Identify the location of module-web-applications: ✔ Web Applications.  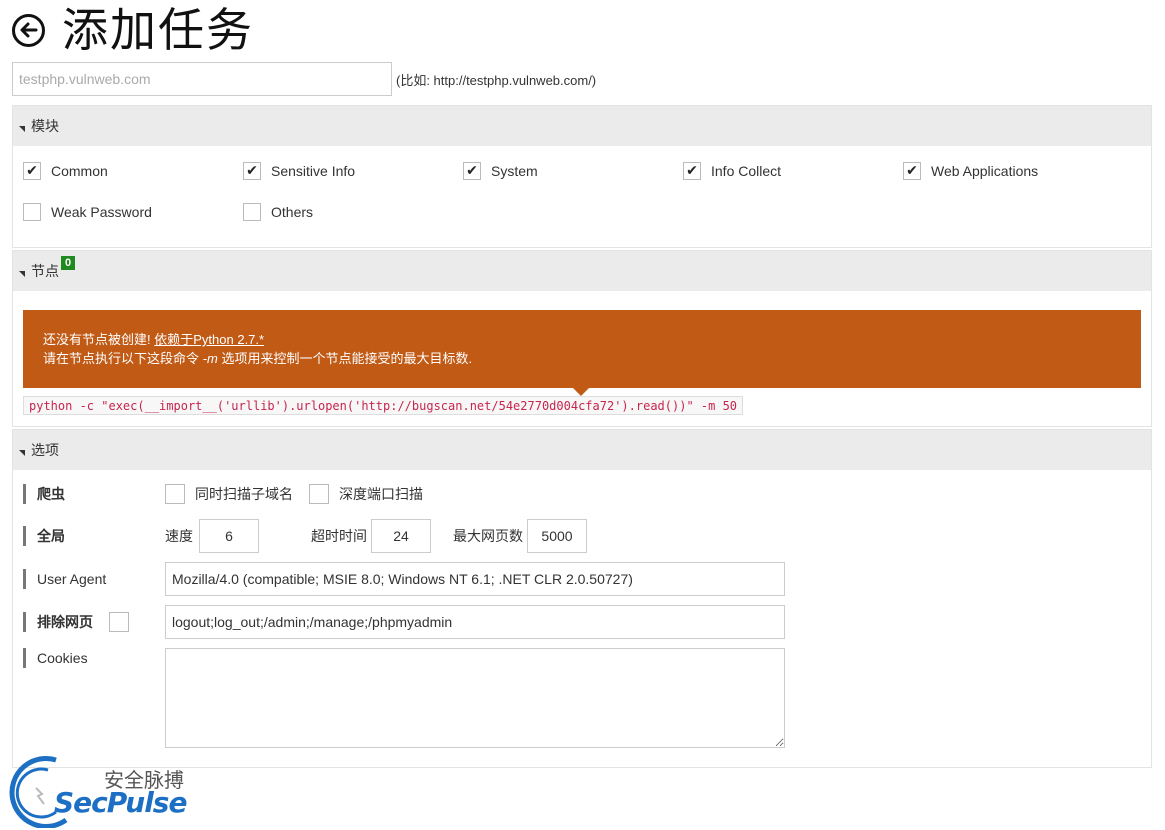
(1013, 182).